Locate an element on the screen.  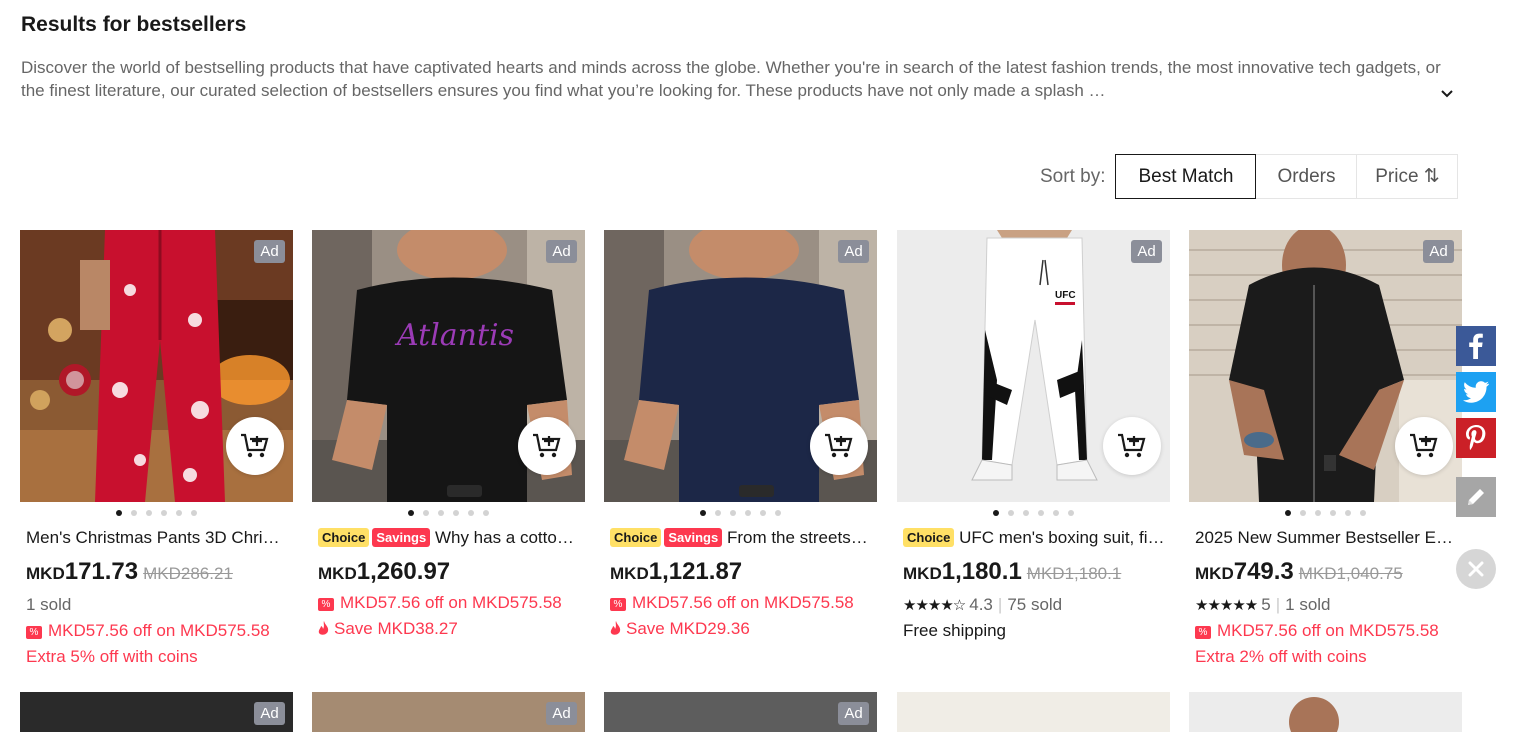
sale-price: 1,260.97 is located at coordinates (403, 571).